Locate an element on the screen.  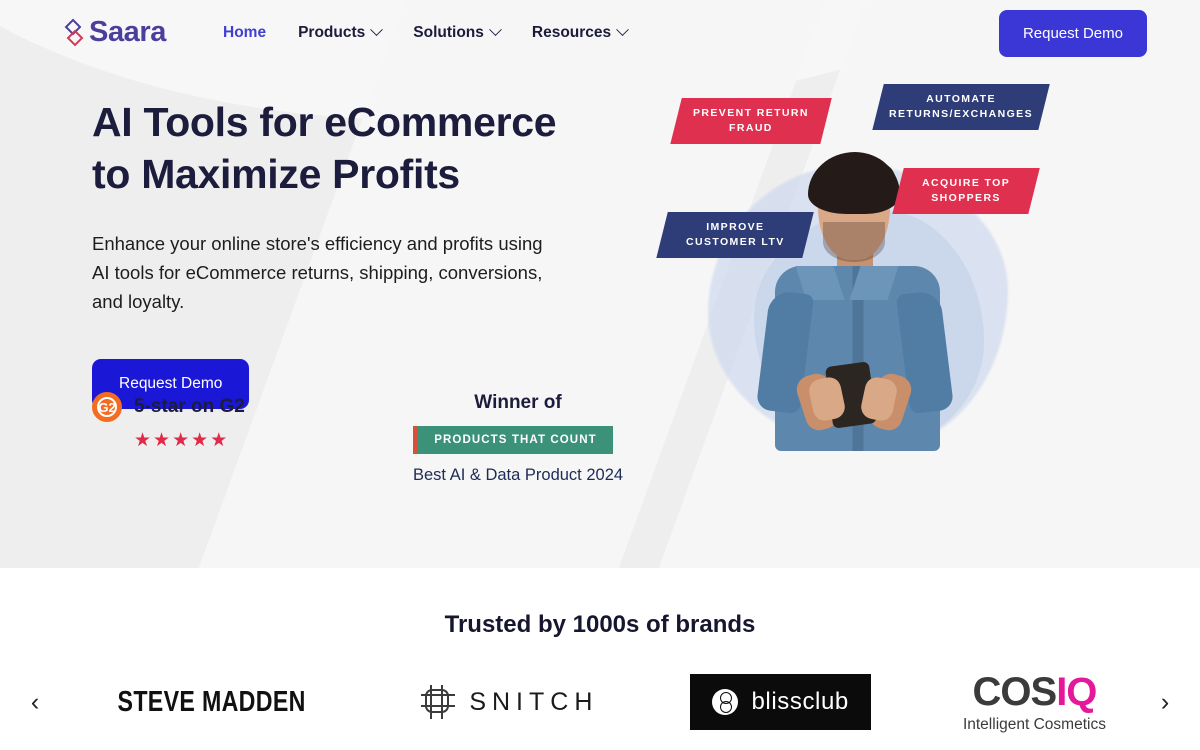
brand-logo-blissclub: blissclub is located at coordinates (780, 702).